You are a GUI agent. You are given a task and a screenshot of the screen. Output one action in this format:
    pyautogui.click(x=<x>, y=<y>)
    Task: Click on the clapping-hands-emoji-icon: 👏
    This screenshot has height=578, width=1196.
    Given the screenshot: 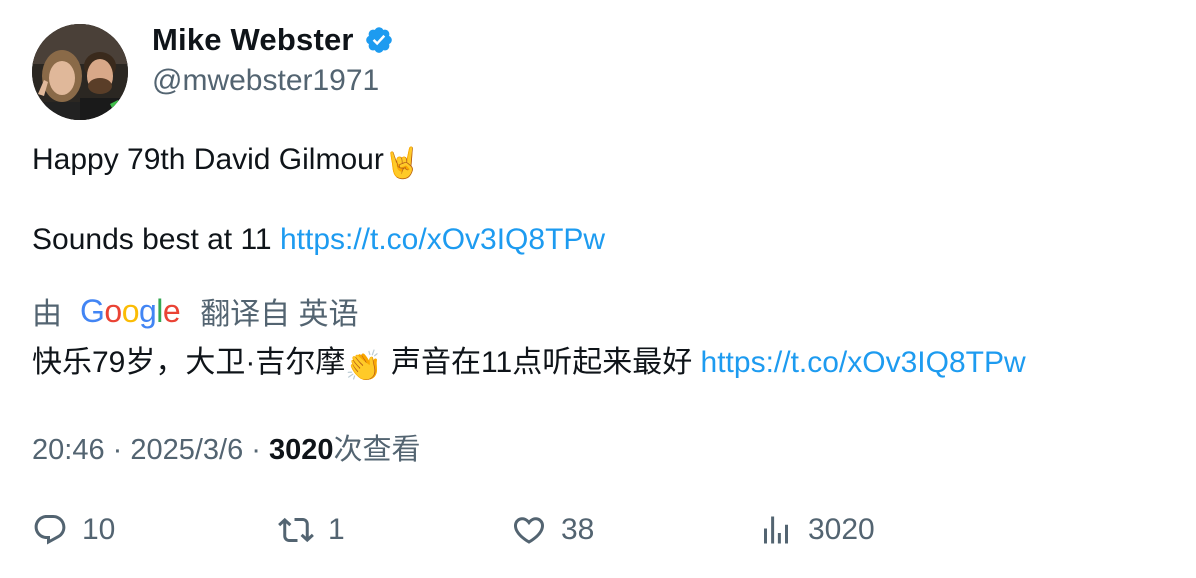 What is the action you would take?
    pyautogui.click(x=364, y=366)
    